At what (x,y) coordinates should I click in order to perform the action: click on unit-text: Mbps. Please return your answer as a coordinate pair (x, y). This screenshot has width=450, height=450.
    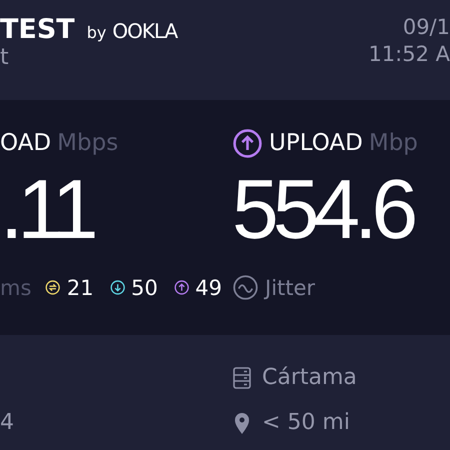
    Looking at the image, I should click on (87, 143).